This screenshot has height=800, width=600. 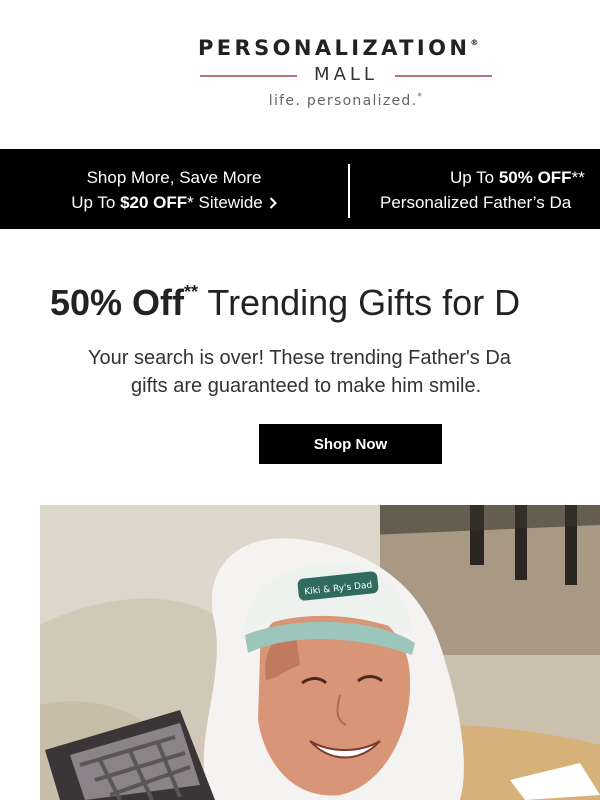 I want to click on hero-title: 50% Off** Trending Gifts for D, so click(x=285, y=303).